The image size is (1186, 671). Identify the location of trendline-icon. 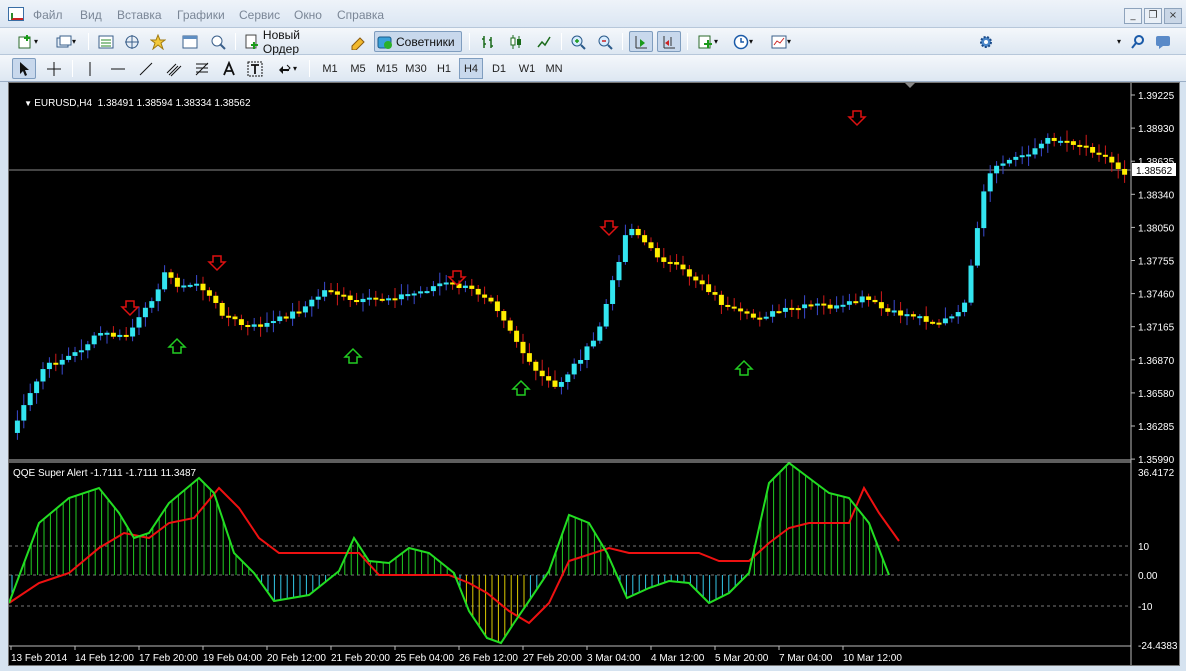
(146, 68).